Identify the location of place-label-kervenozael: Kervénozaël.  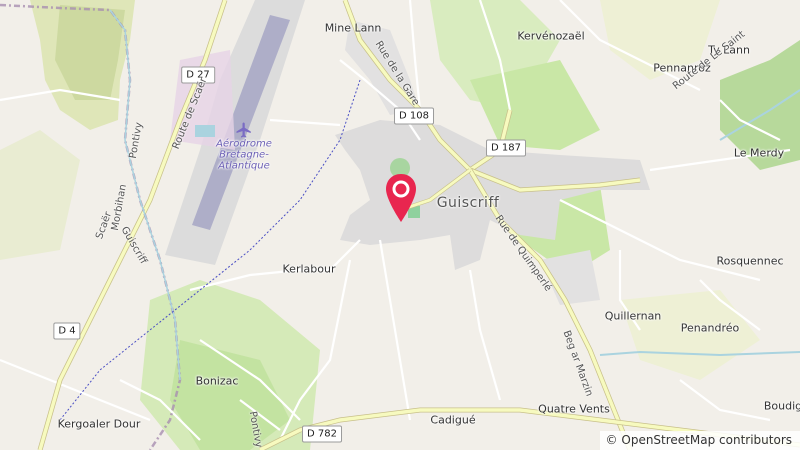
(551, 36).